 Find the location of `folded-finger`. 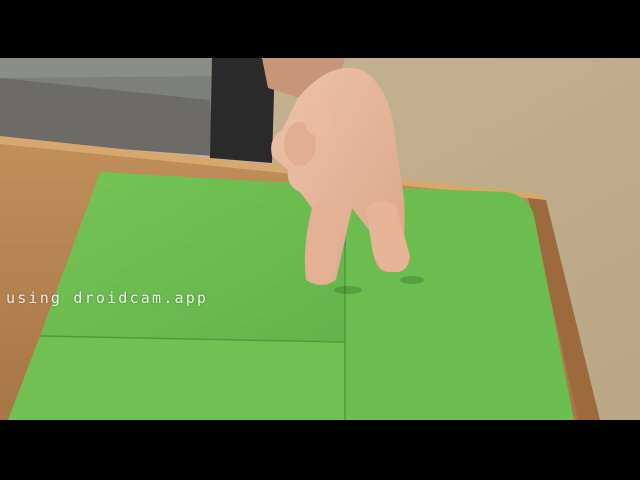

folded-finger is located at coordinates (318, 120).